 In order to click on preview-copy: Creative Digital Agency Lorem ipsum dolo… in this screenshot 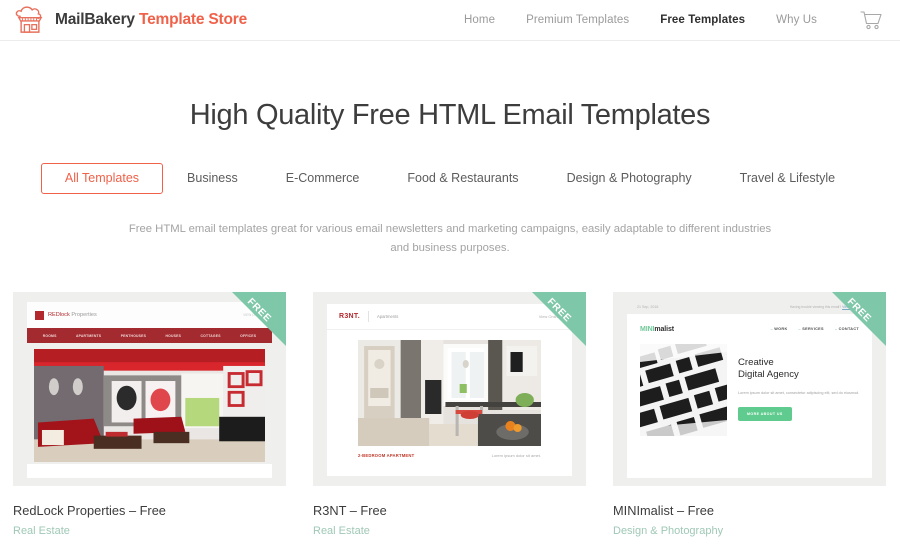, I will do `click(798, 390)`.